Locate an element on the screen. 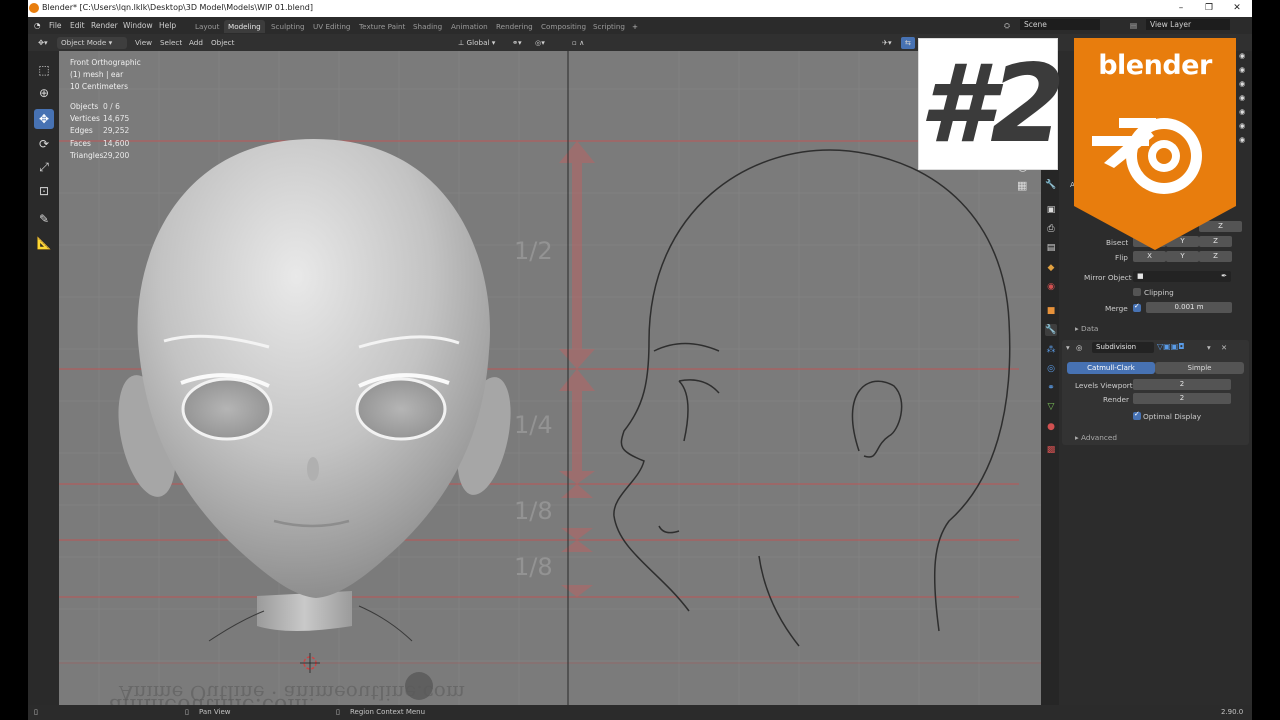 This screenshot has height=720, width=1280. menu-file: File is located at coordinates (55, 25).